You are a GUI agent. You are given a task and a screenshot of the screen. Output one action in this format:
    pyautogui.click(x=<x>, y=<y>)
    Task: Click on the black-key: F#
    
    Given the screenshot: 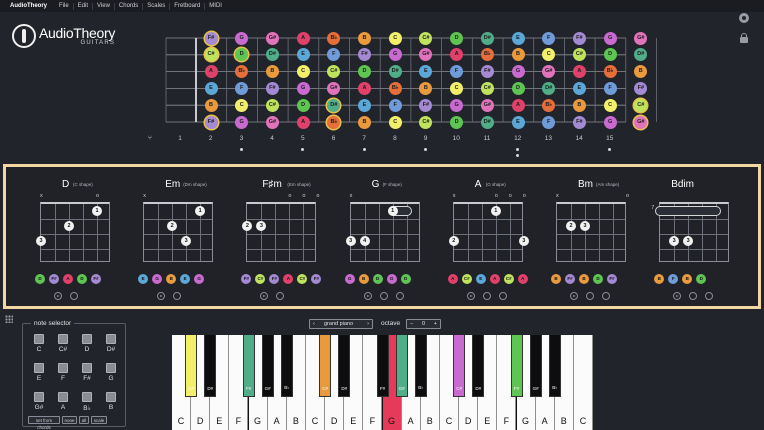 What is the action you would take?
    pyautogui.click(x=248, y=366)
    